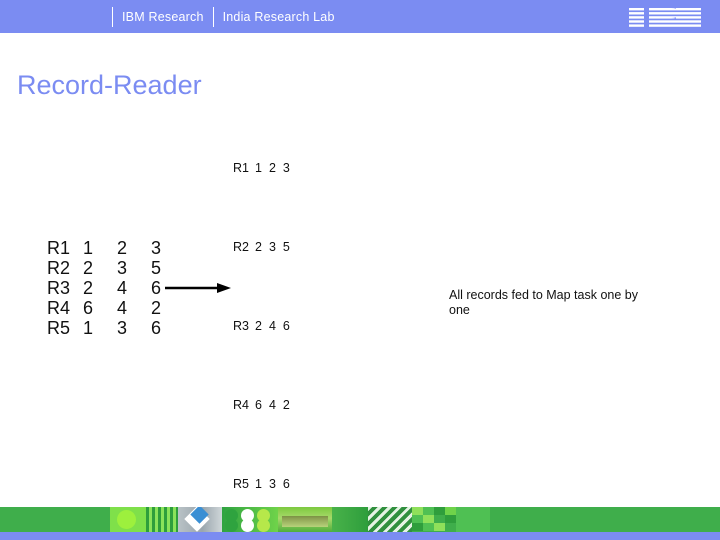 The image size is (720, 540). Describe the element at coordinates (510, 519) in the screenshot. I see `footer-tile-solid-dark` at that location.